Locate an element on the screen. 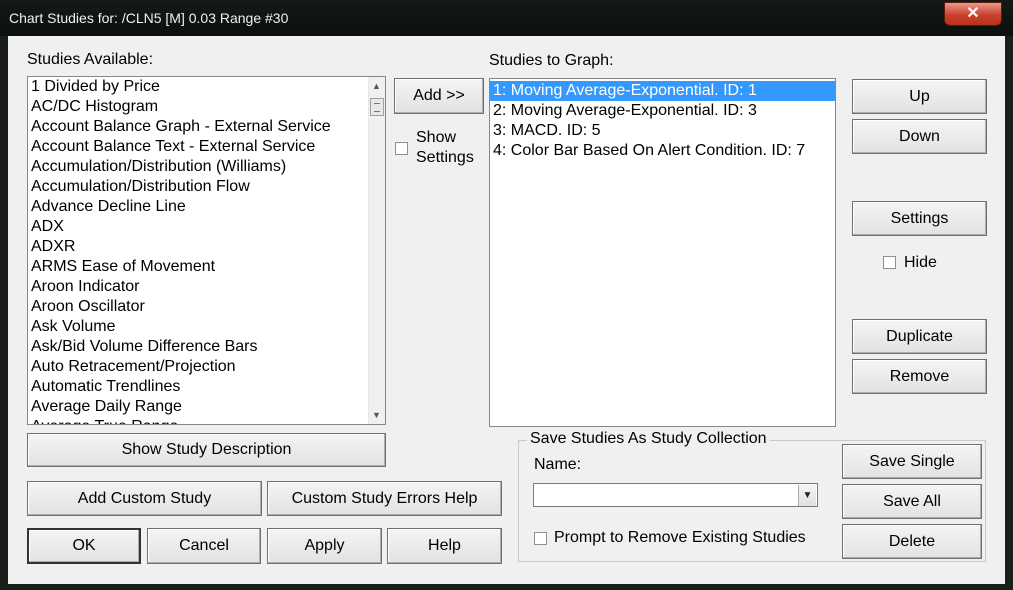 The height and width of the screenshot is (590, 1013). show-settings-label-line2: Settings is located at coordinates (445, 157).